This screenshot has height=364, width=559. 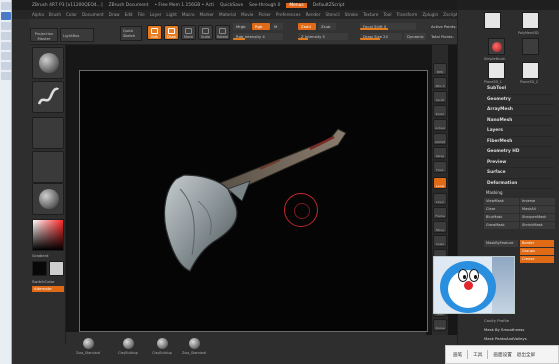 I want to click on tools-dropdown: 工具, so click(x=477, y=355).